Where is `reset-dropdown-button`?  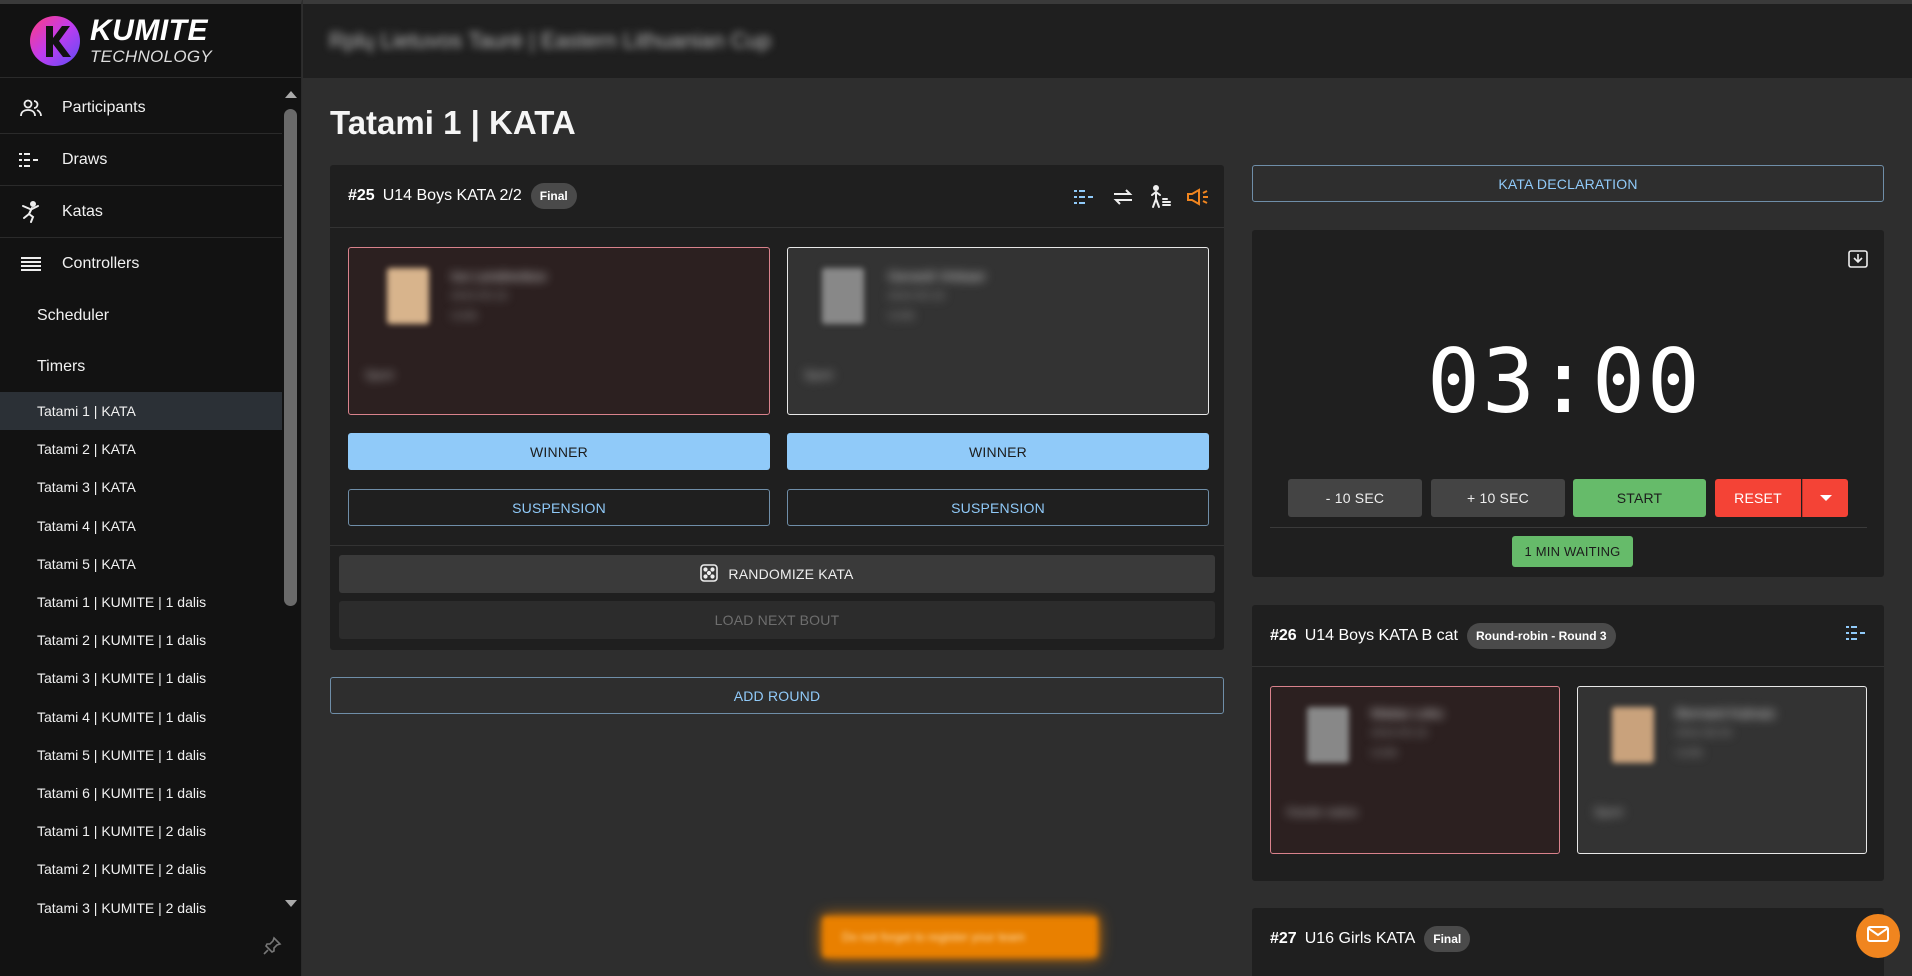 reset-dropdown-button is located at coordinates (1825, 498).